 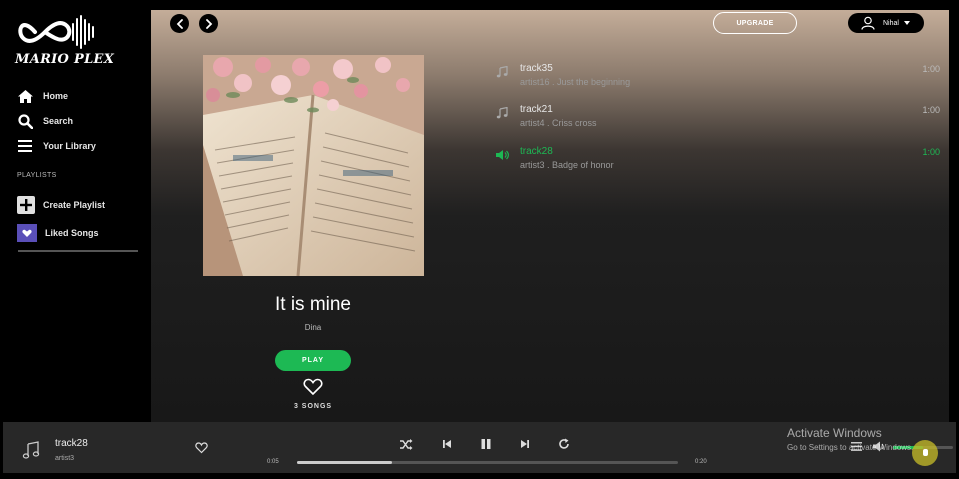 What do you see at coordinates (72, 233) in the screenshot?
I see `liked-songs-label: Liked Songs` at bounding box center [72, 233].